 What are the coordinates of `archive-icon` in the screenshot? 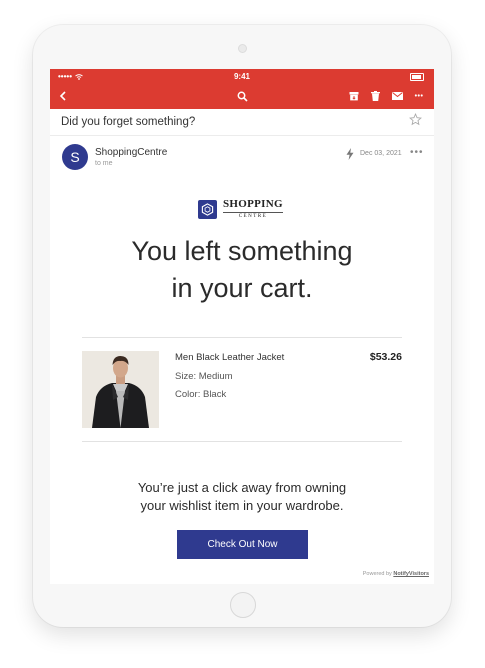 It's located at (354, 96).